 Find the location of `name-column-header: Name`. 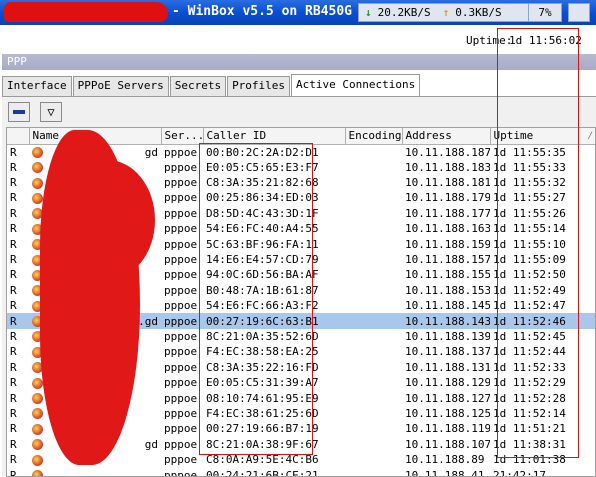

name-column-header: Name is located at coordinates (95, 136).